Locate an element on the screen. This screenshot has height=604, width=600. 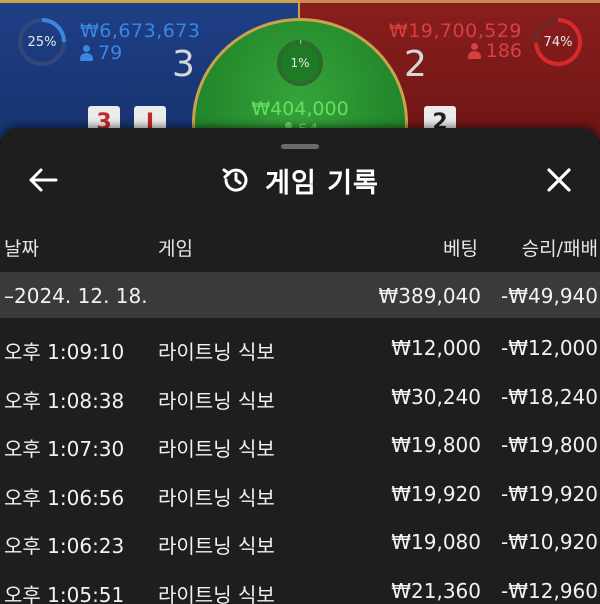
row-result: -₩12,960 is located at coordinates (549, 590).